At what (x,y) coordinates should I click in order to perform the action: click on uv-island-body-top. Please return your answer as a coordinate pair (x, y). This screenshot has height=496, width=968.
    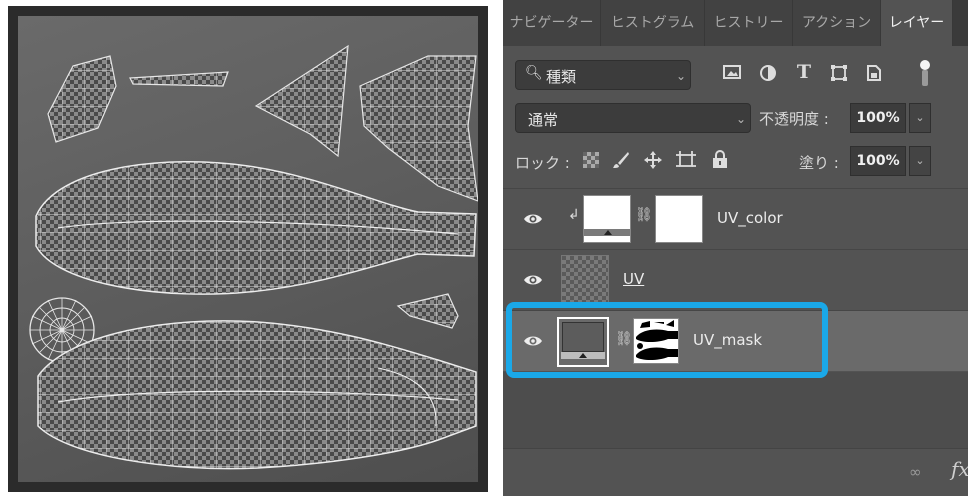
    Looking at the image, I should click on (256, 227).